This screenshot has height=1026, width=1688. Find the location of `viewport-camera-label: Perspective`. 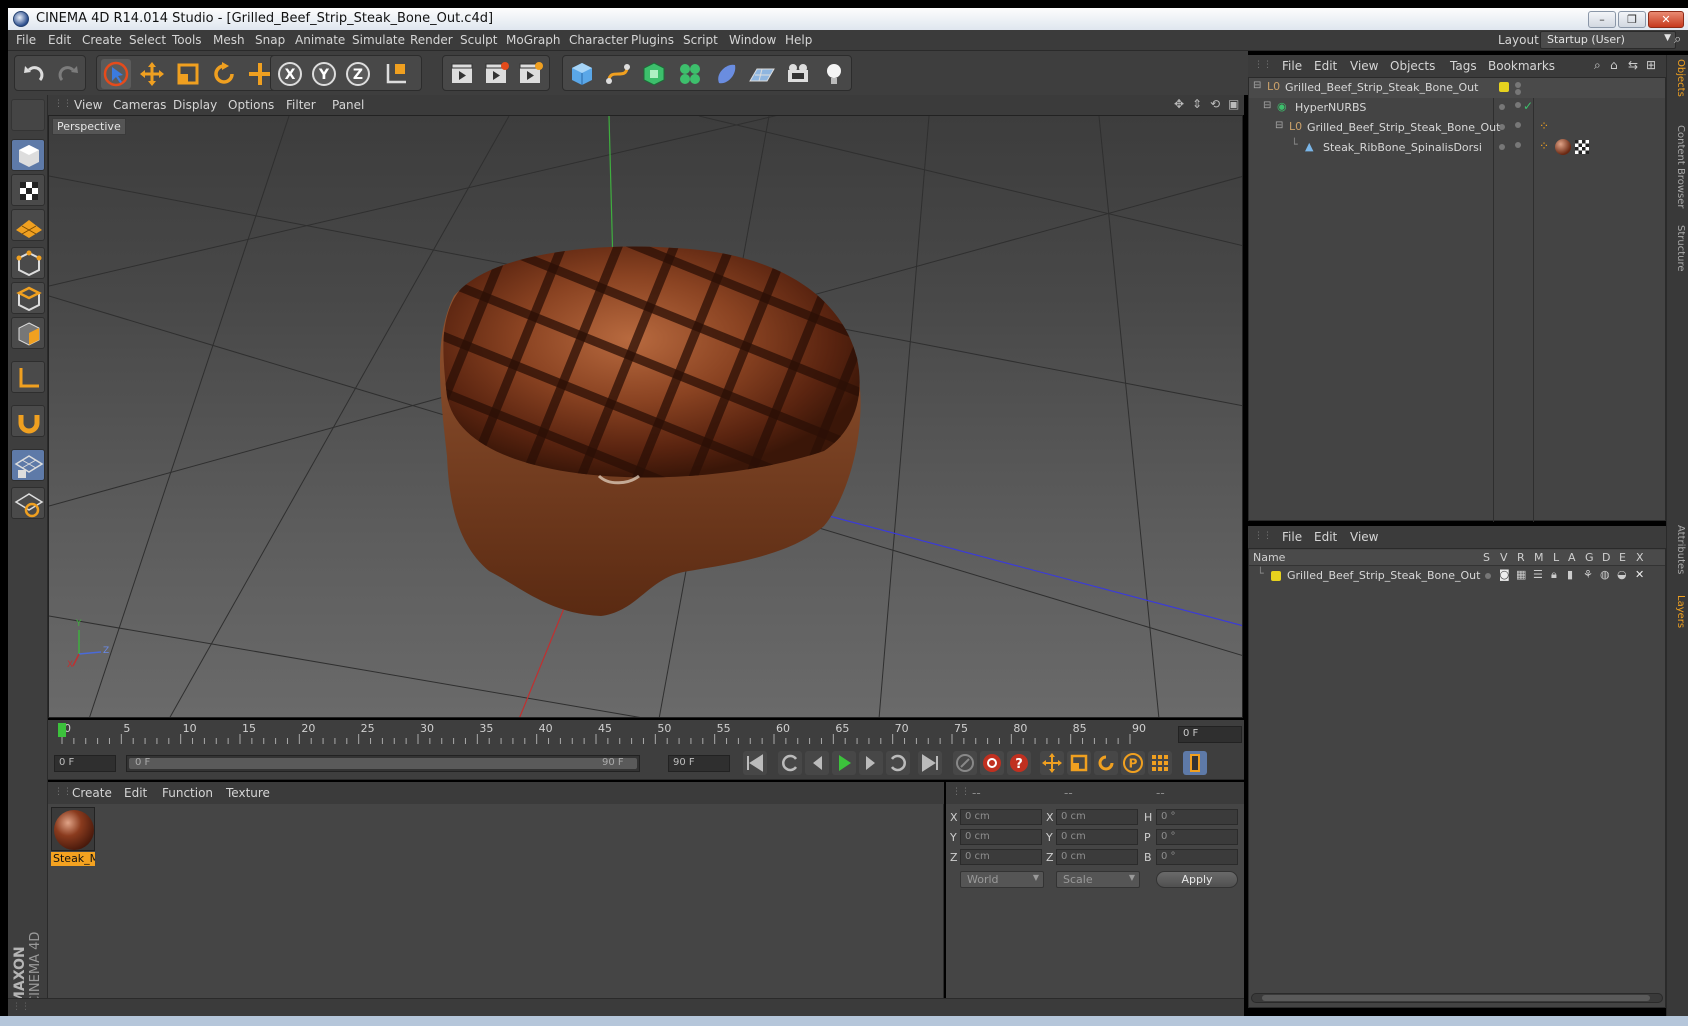

viewport-camera-label: Perspective is located at coordinates (89, 126).